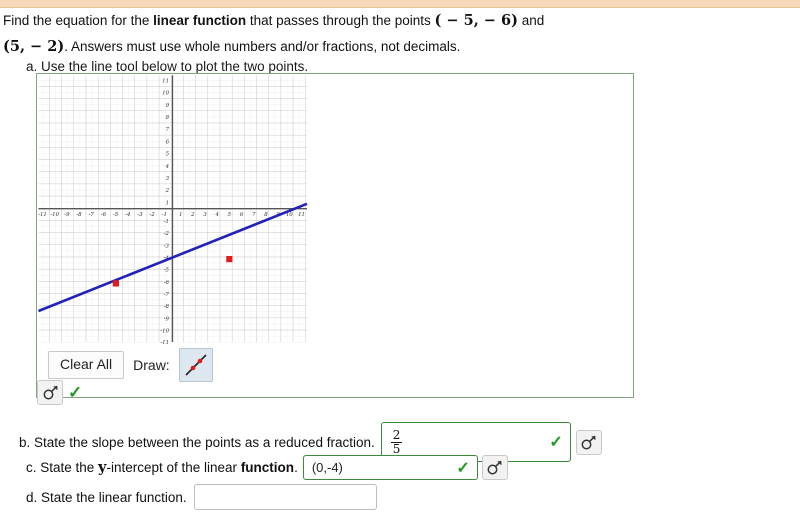  Describe the element at coordinates (200, 20) in the screenshot. I see `problem-term-linear-function: linear function` at that location.